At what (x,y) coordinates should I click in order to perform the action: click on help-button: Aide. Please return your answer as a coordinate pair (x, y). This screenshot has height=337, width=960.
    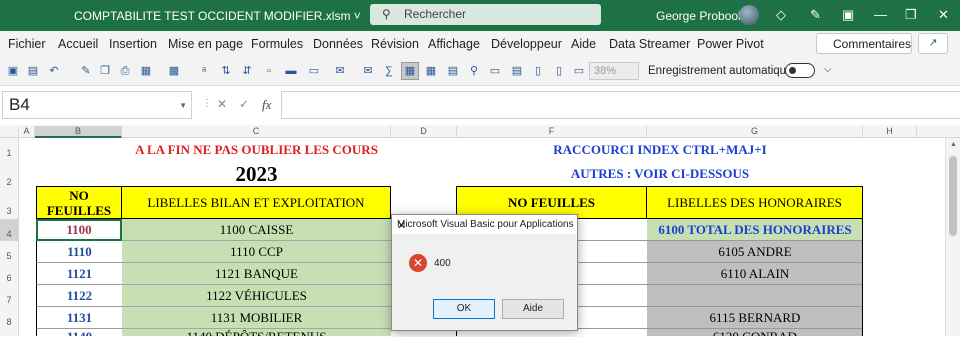
    Looking at the image, I should click on (533, 309).